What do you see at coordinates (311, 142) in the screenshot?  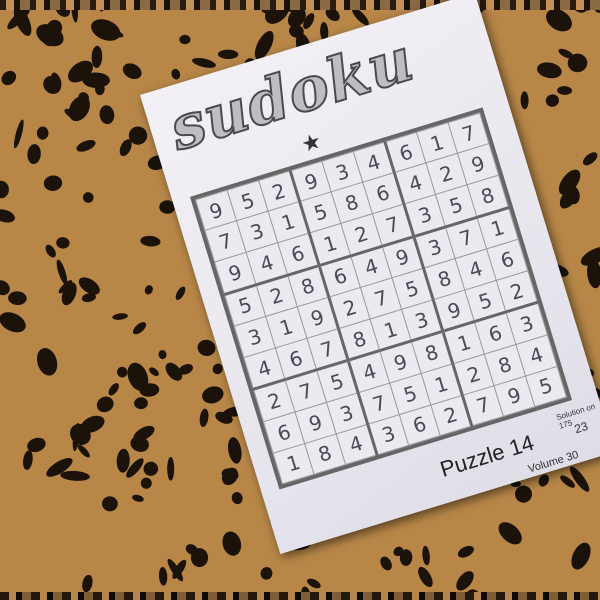 I see `star-icon: ★` at bounding box center [311, 142].